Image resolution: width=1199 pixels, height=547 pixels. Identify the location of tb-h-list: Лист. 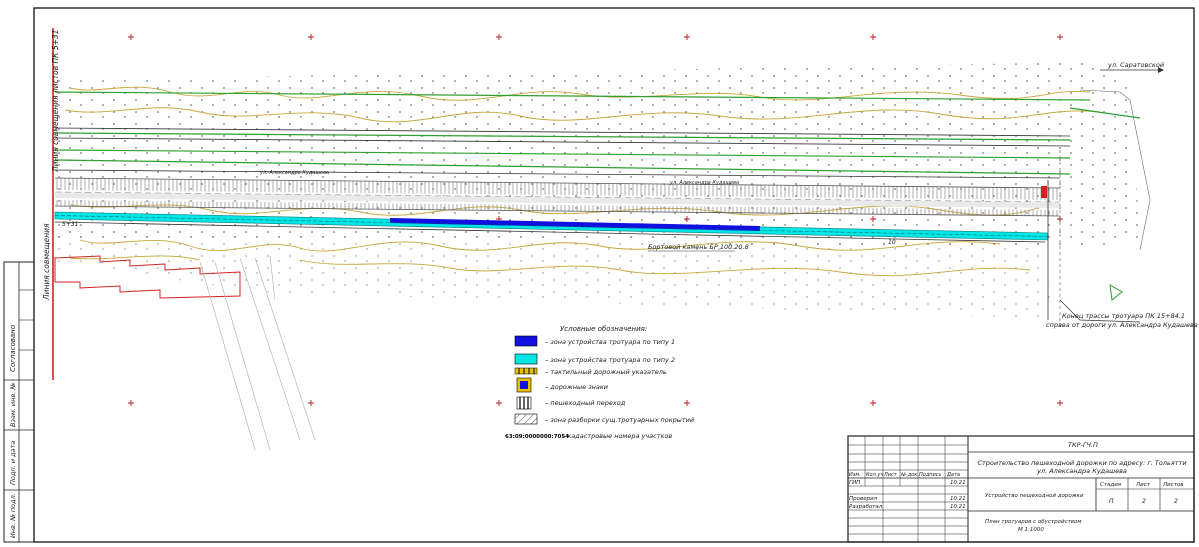
(890, 475).